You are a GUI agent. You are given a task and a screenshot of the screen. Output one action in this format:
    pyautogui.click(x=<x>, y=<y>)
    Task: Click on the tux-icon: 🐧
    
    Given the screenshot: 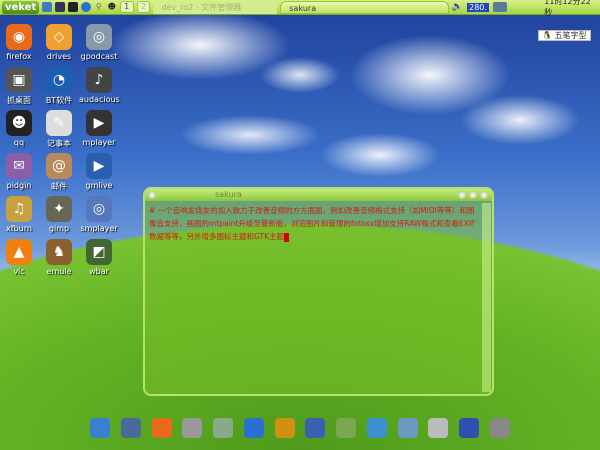 What is the action you would take?
    pyautogui.click(x=547, y=35)
    